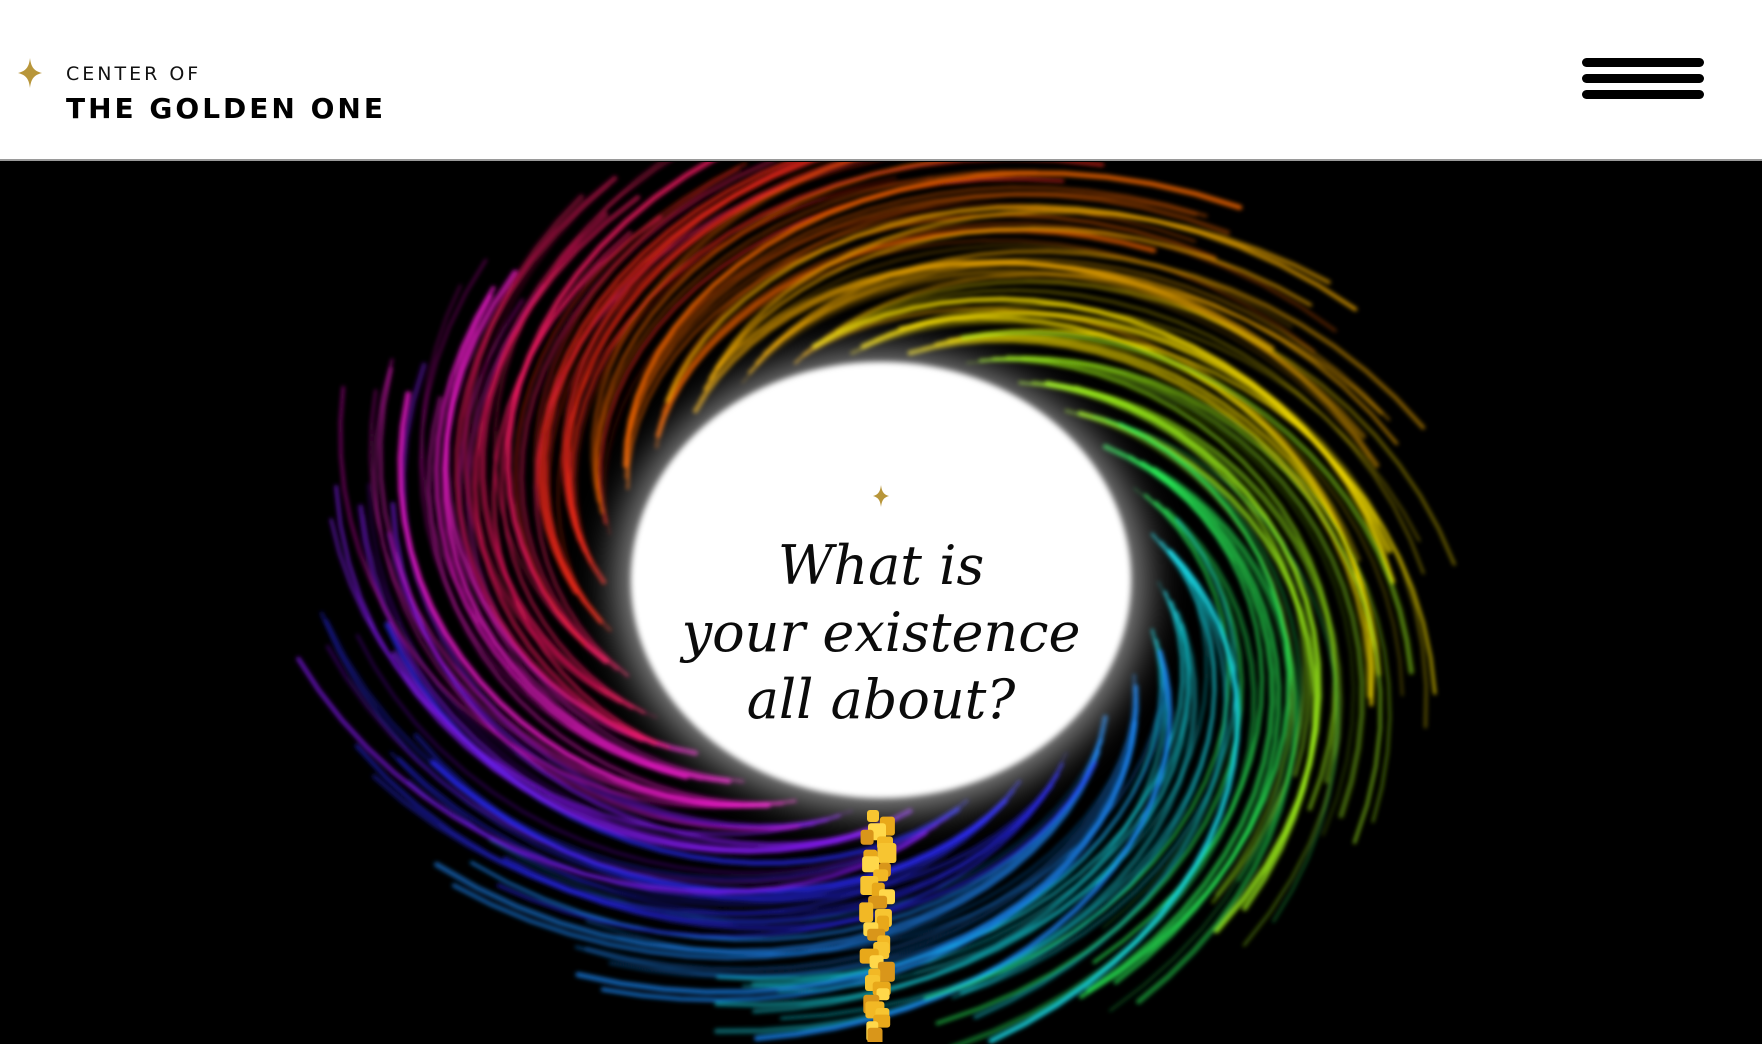  I want to click on hero-title-line-3: all about?, so click(881, 699).